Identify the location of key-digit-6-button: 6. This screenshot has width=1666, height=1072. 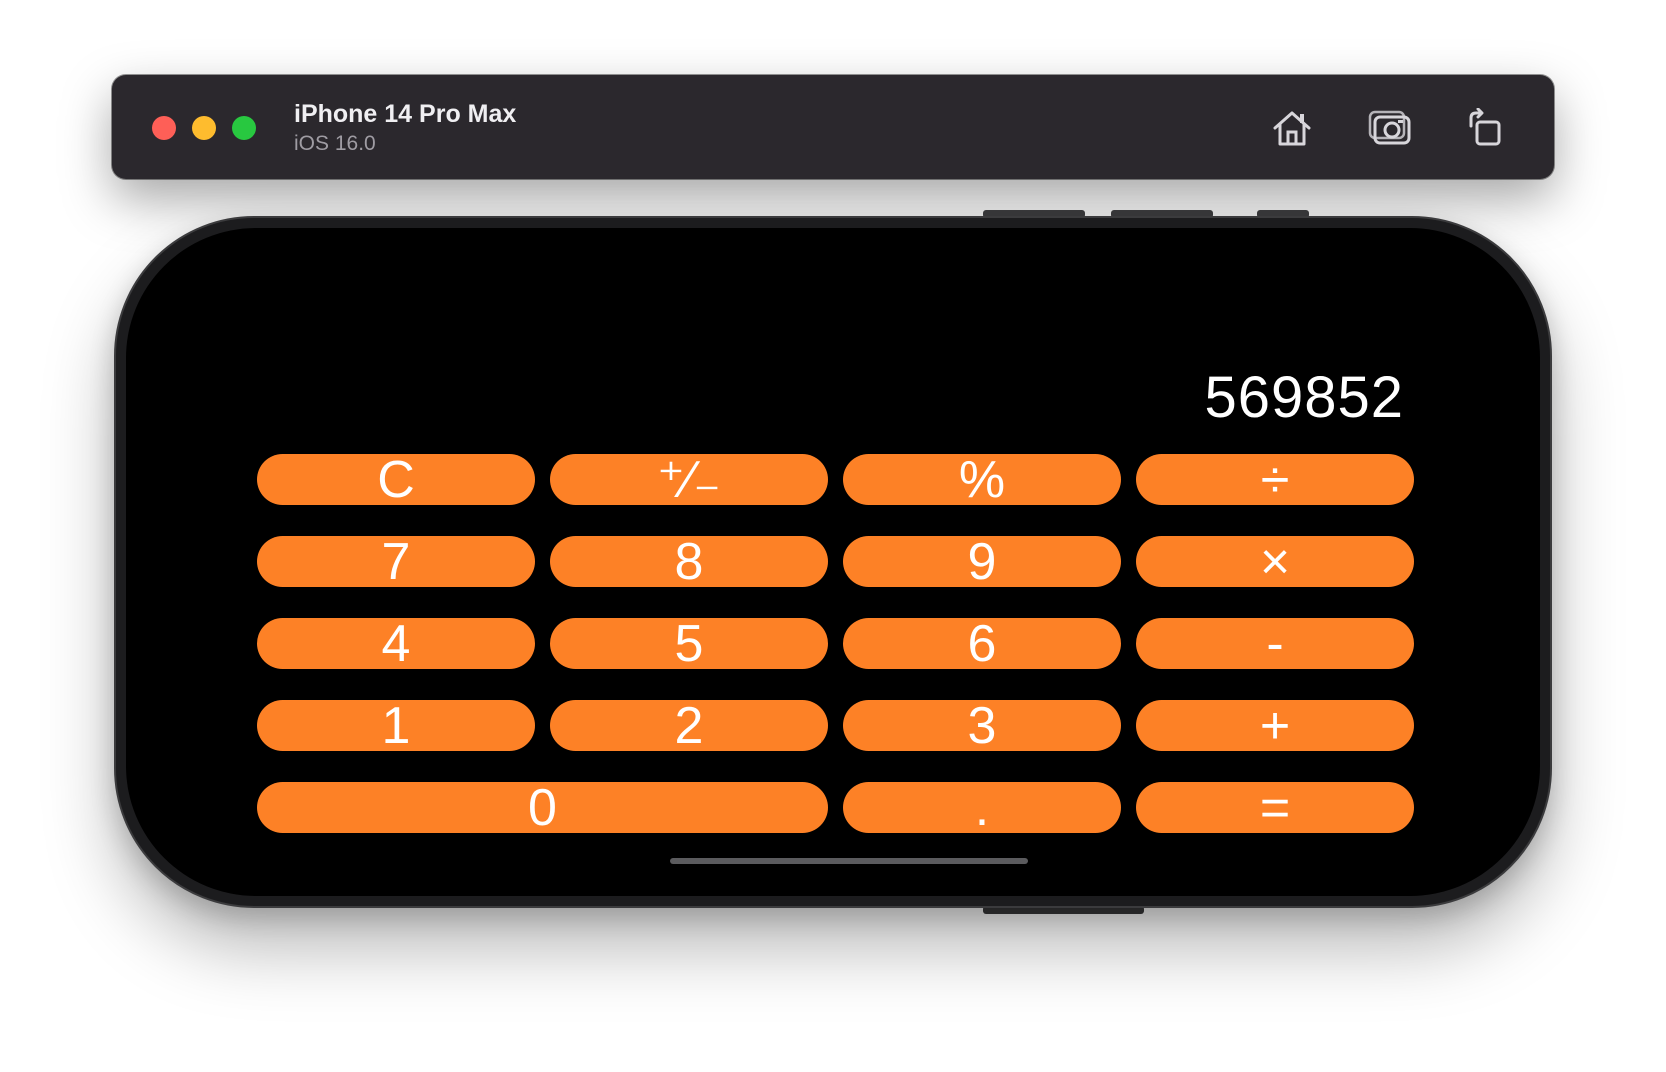
(982, 644).